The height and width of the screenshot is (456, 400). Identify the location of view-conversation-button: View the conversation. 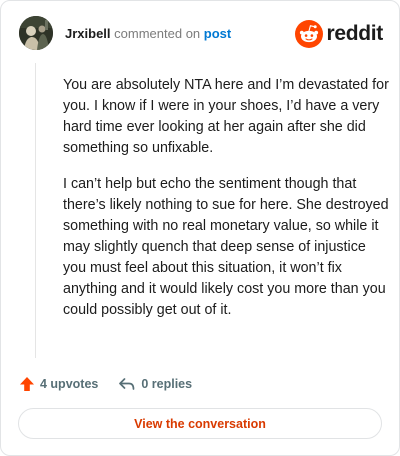
(200, 423).